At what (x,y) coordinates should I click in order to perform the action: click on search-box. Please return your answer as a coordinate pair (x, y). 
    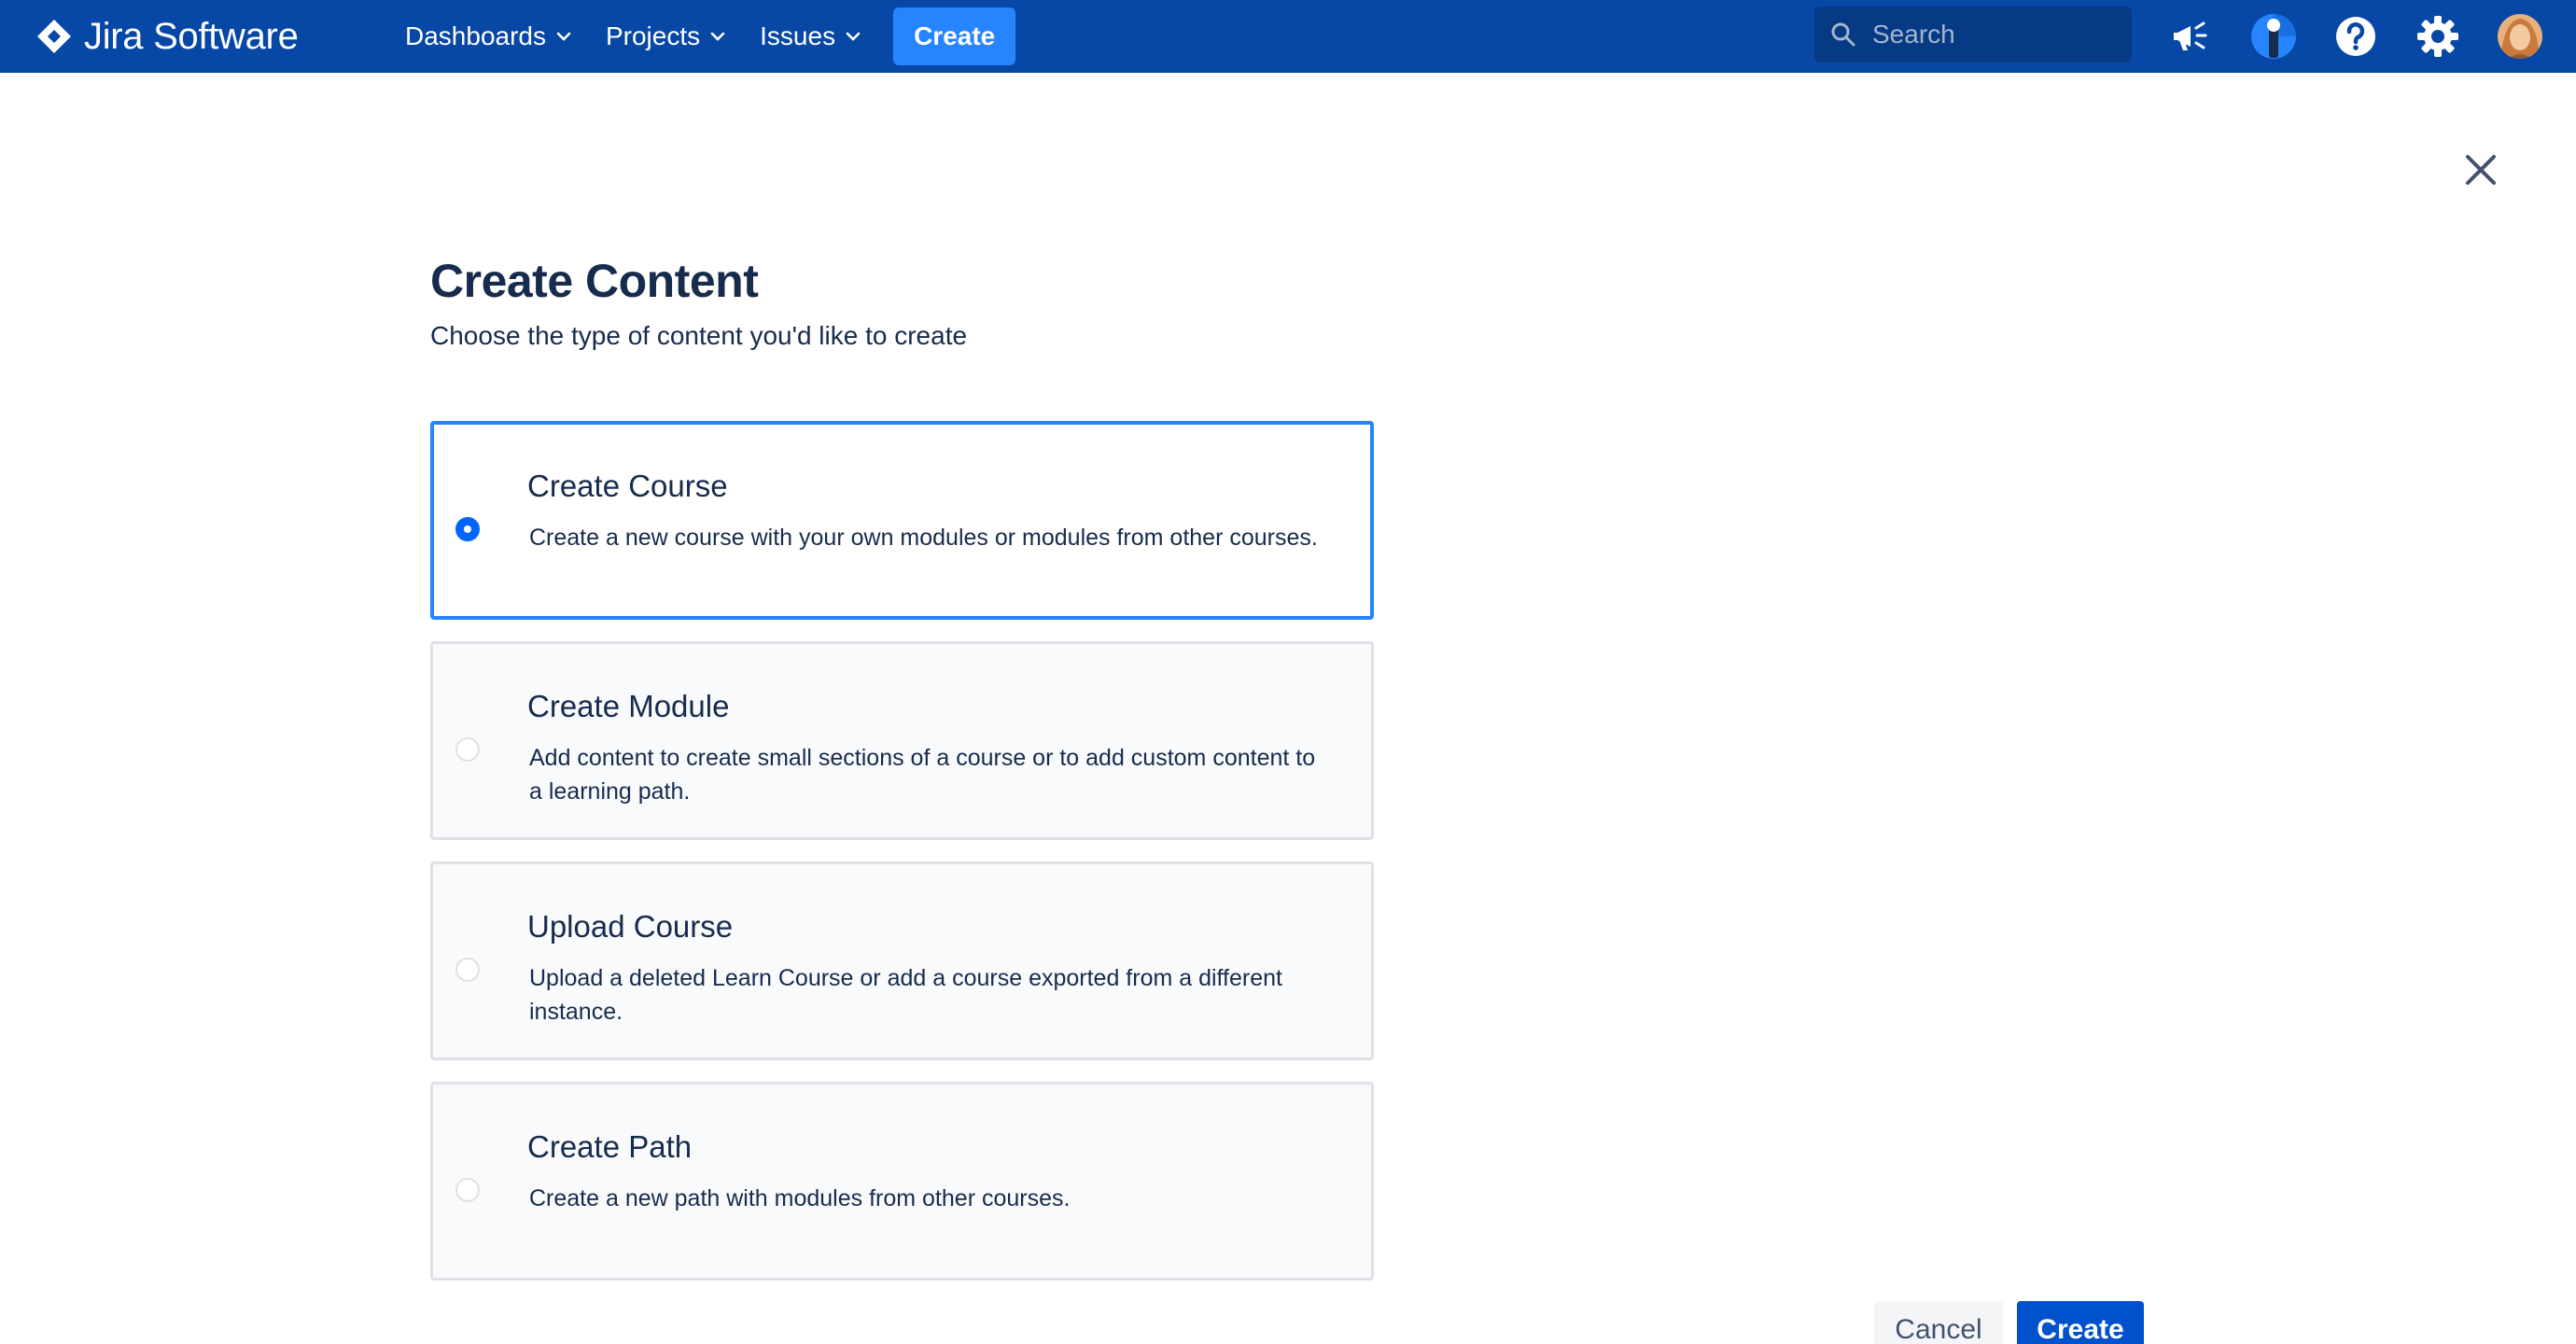
    Looking at the image, I should click on (1973, 35).